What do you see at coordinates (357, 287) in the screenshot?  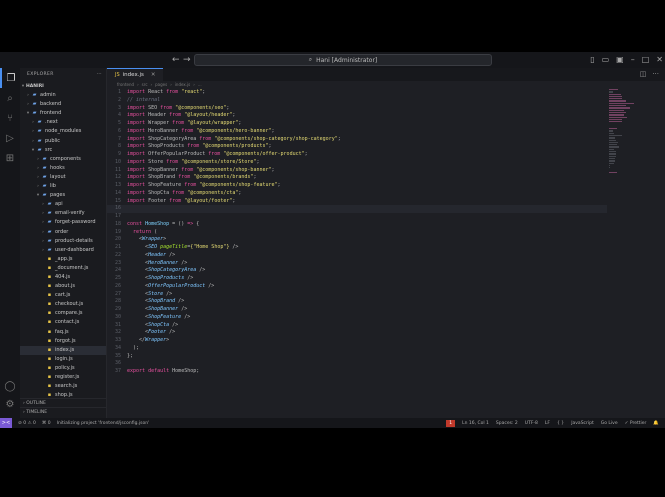 I see `code-line: 26 <OfferPopularProduct />` at bounding box center [357, 287].